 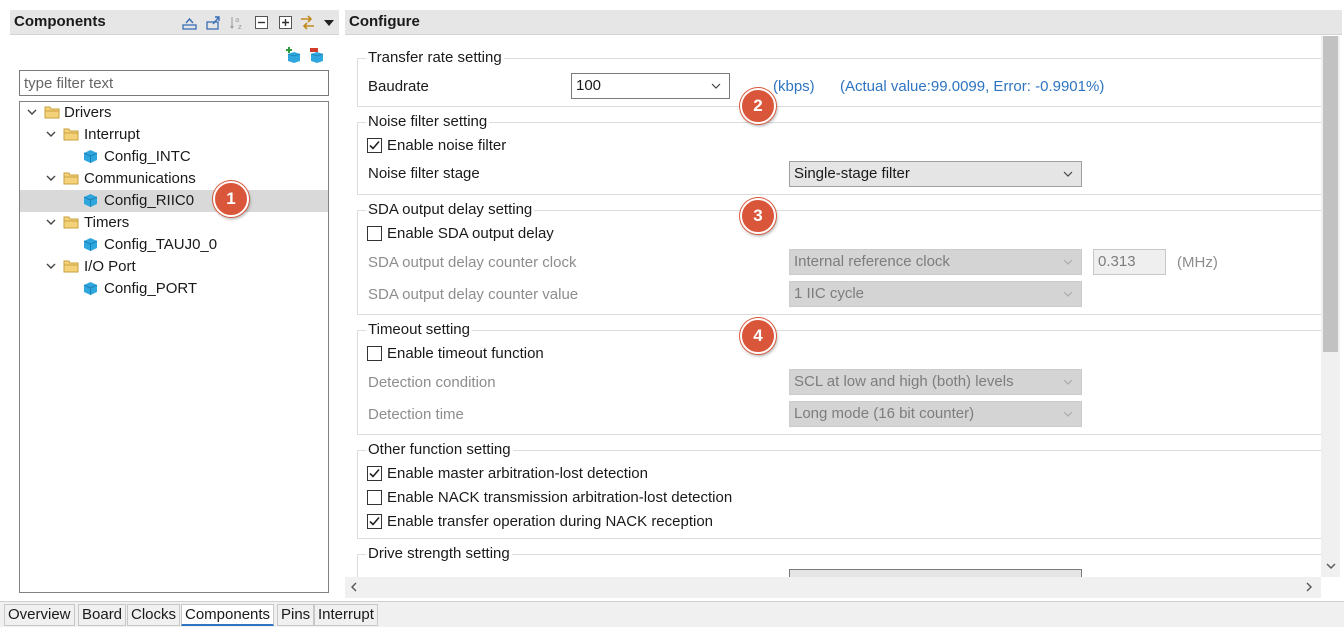 What do you see at coordinates (174, 289) in the screenshot?
I see `tree-item-config-port: Config_PORT` at bounding box center [174, 289].